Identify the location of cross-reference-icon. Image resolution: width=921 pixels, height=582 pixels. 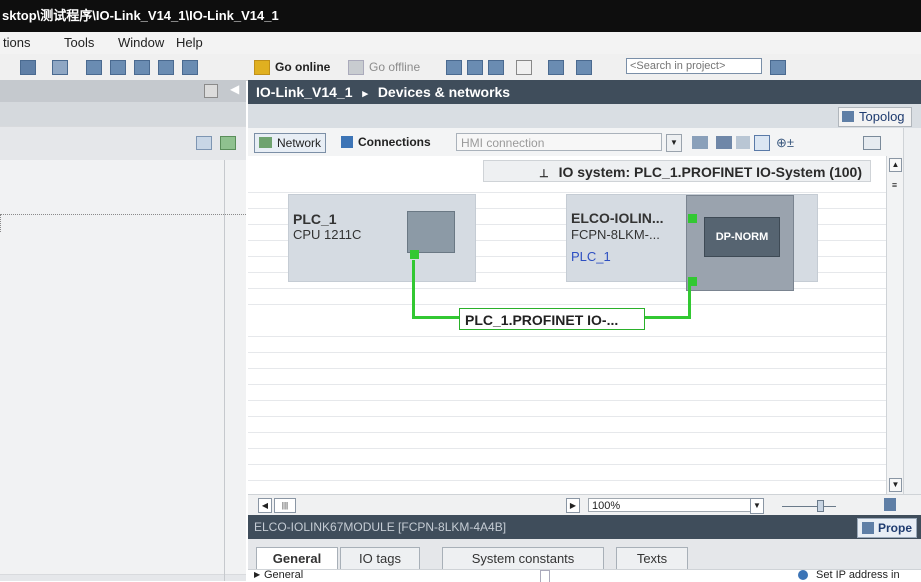
(524, 67).